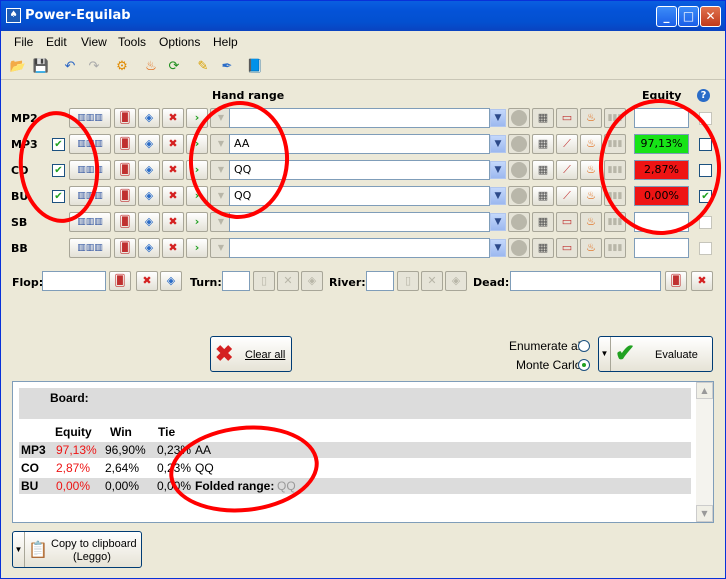 The image size is (726, 579). I want to click on dead-input, so click(585, 281).